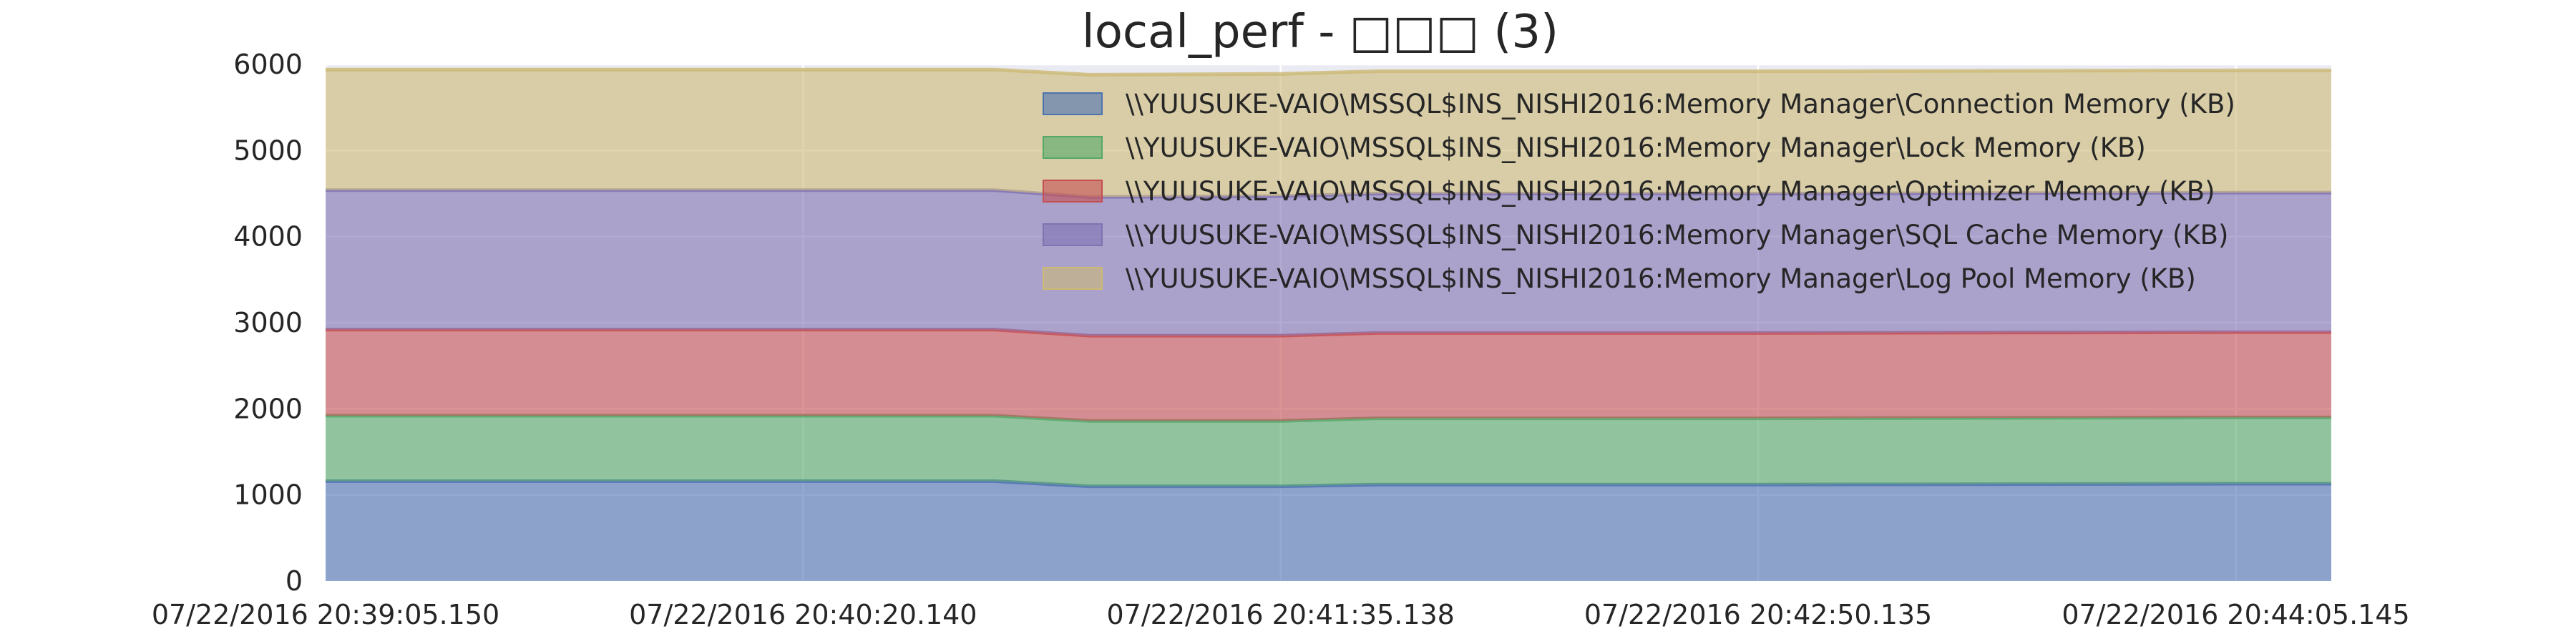 The width and height of the screenshot is (2576, 644). I want to click on x-tick-label: 07/22/2016 20:41:35.138, so click(1280, 614).